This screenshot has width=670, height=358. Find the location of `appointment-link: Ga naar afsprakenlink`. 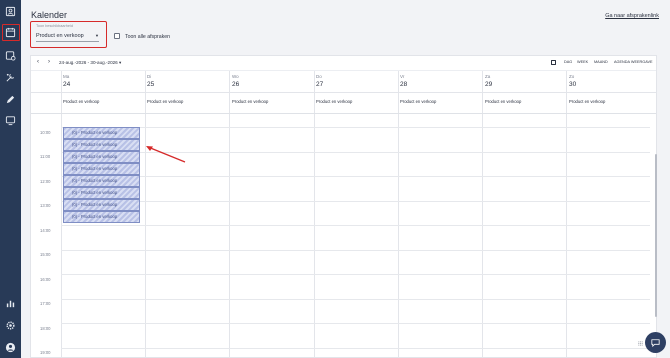

appointment-link: Ga naar afsprakenlink is located at coordinates (632, 16).